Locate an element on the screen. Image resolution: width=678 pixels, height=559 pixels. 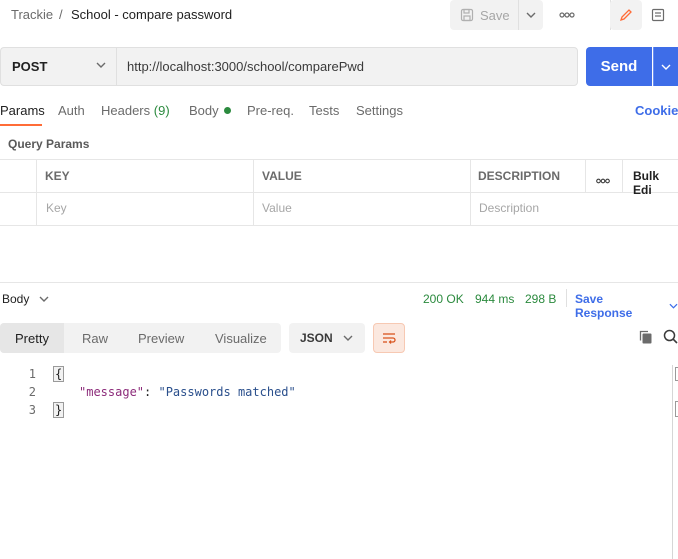
tab-auth: Auth is located at coordinates (71, 110).